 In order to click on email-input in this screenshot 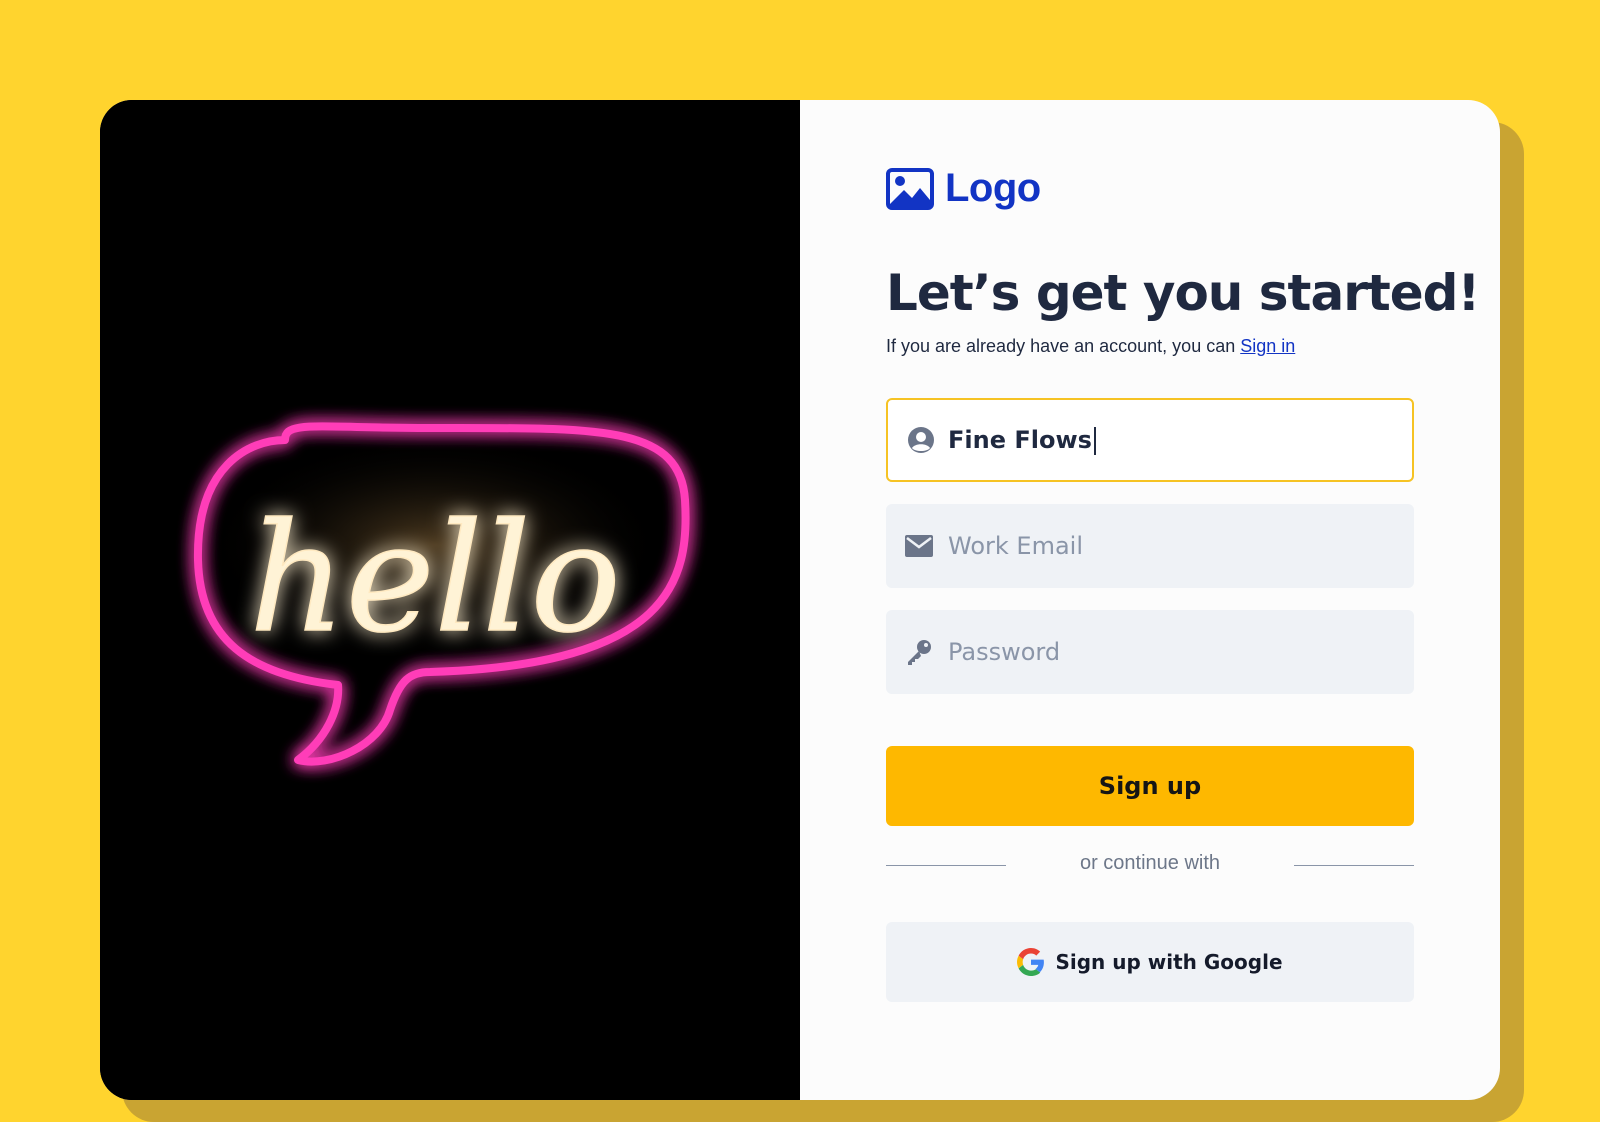, I will do `click(1168, 546)`.